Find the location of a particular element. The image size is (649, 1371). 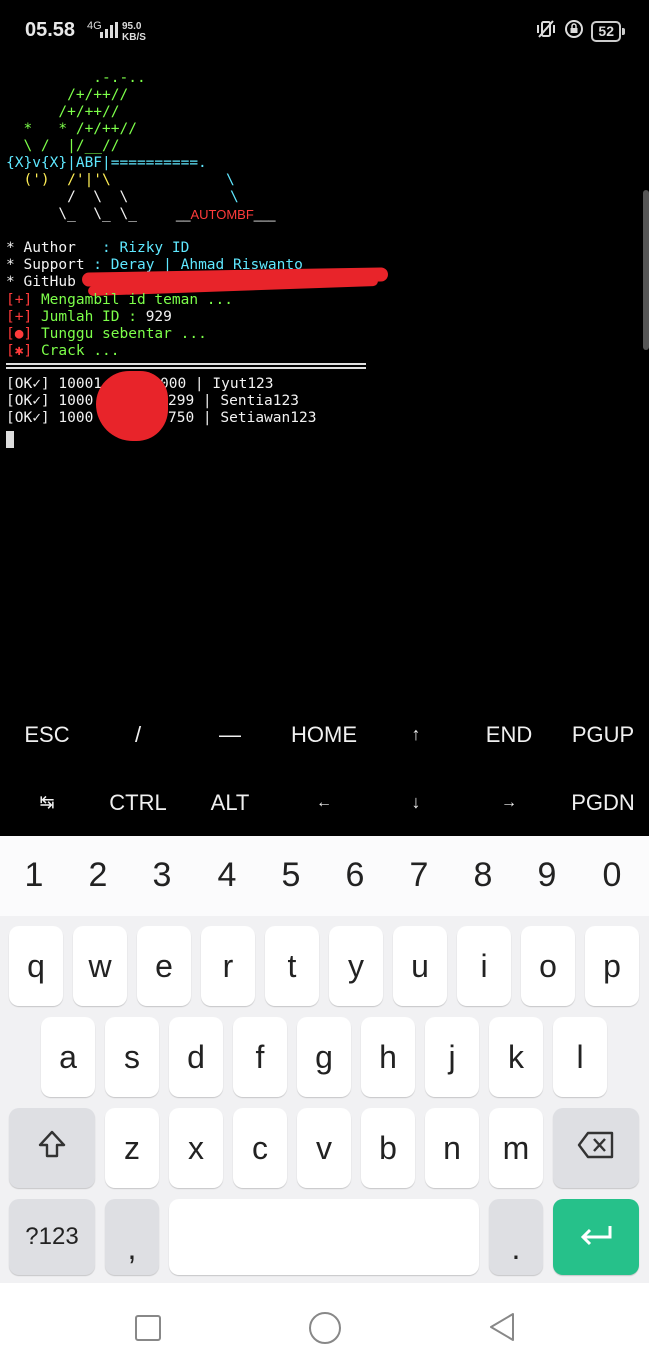

key-p: p is located at coordinates (612, 966).